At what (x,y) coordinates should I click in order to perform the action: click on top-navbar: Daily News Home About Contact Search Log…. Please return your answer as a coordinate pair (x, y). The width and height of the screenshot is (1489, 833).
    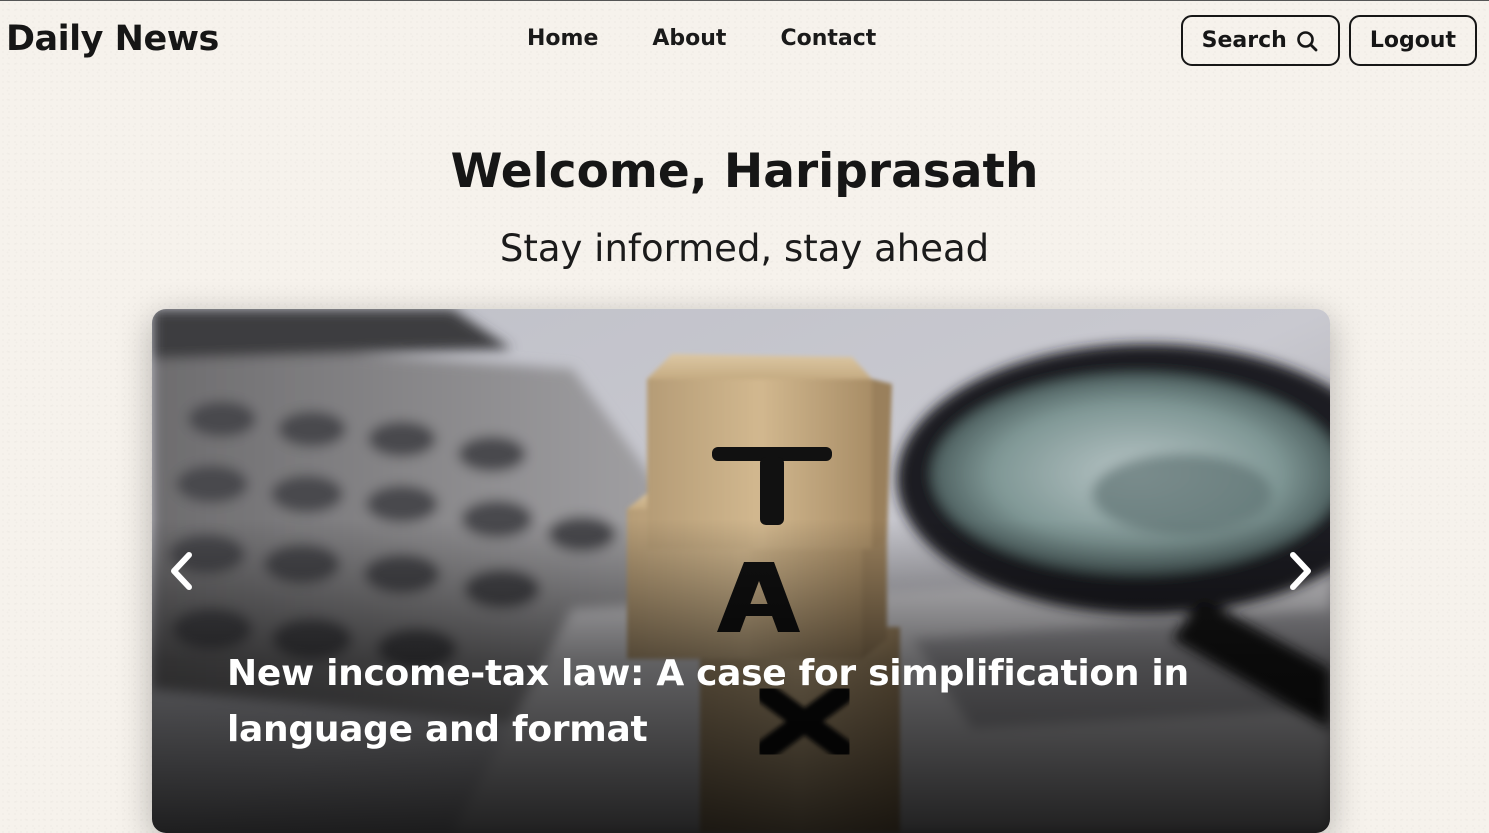
    Looking at the image, I should click on (744, 42).